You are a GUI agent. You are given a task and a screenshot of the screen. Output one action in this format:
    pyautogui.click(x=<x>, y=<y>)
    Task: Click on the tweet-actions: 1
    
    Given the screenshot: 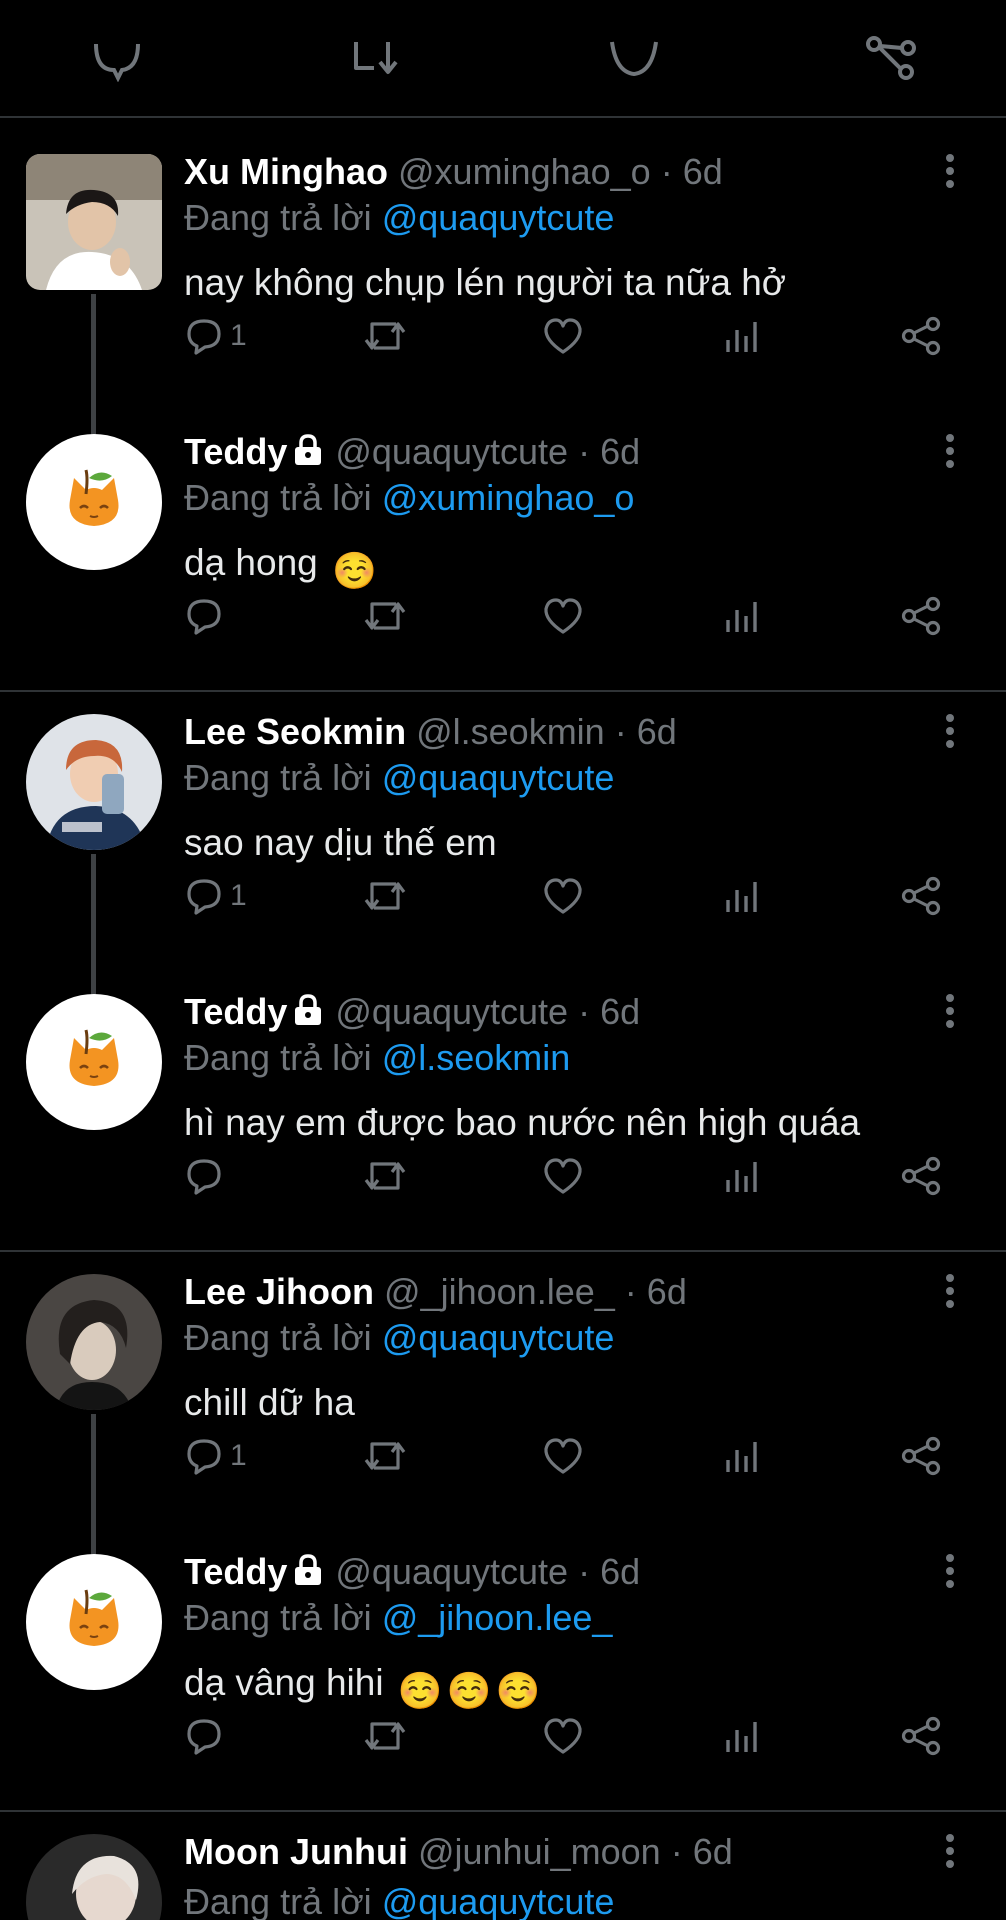 What is the action you would take?
    pyautogui.click(x=503, y=336)
    